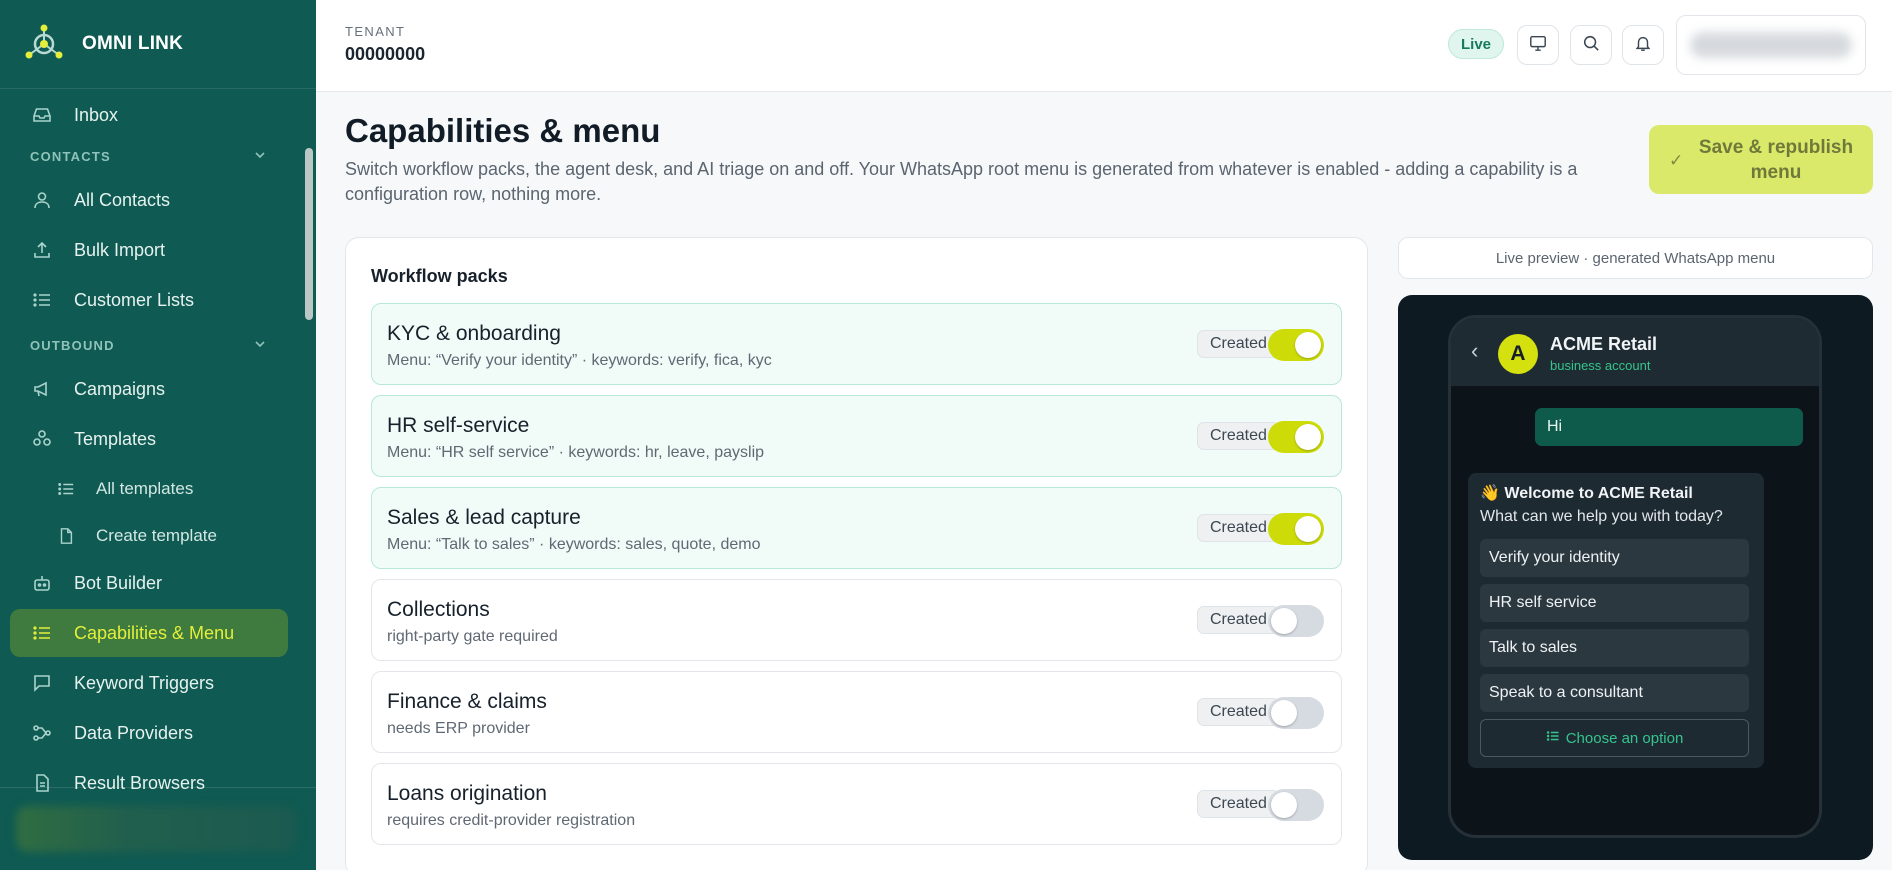  I want to click on megaphone-icon, so click(42, 389).